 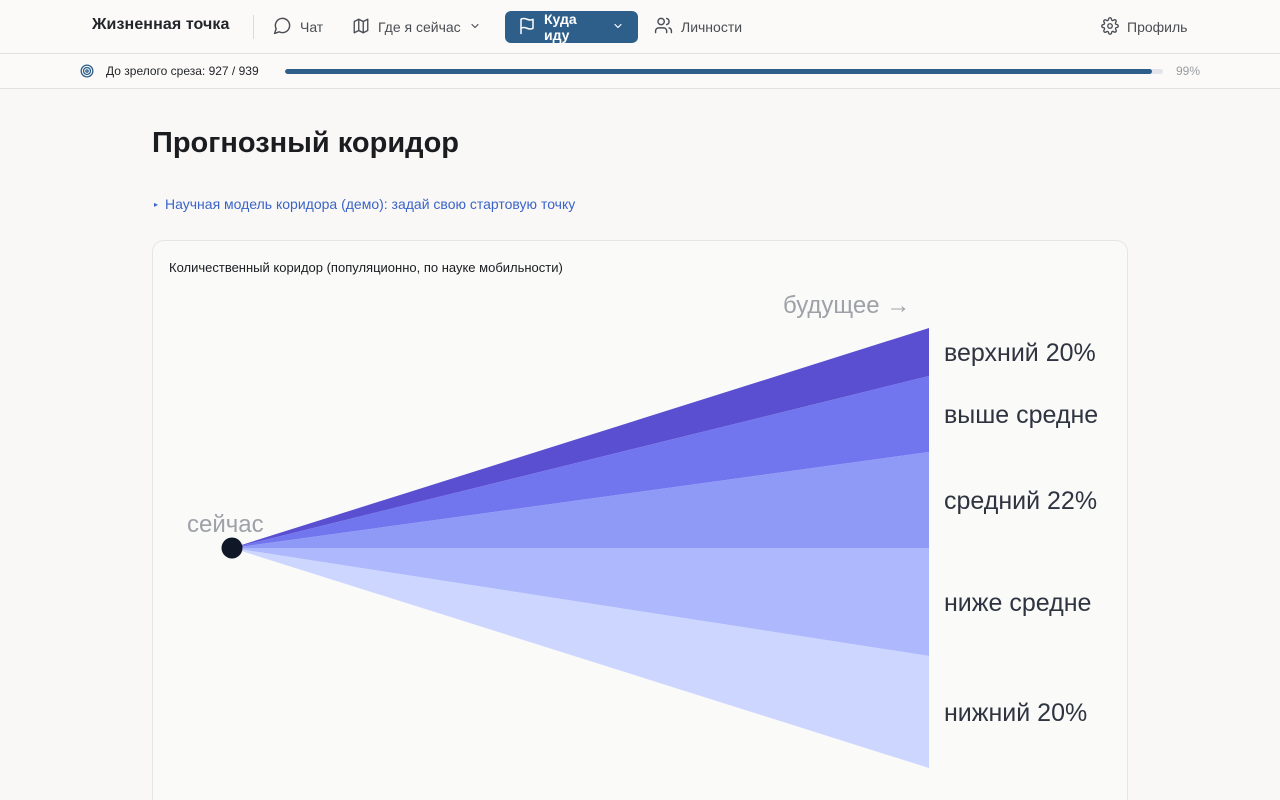 What do you see at coordinates (232, 548) in the screenshot?
I see `now-point` at bounding box center [232, 548].